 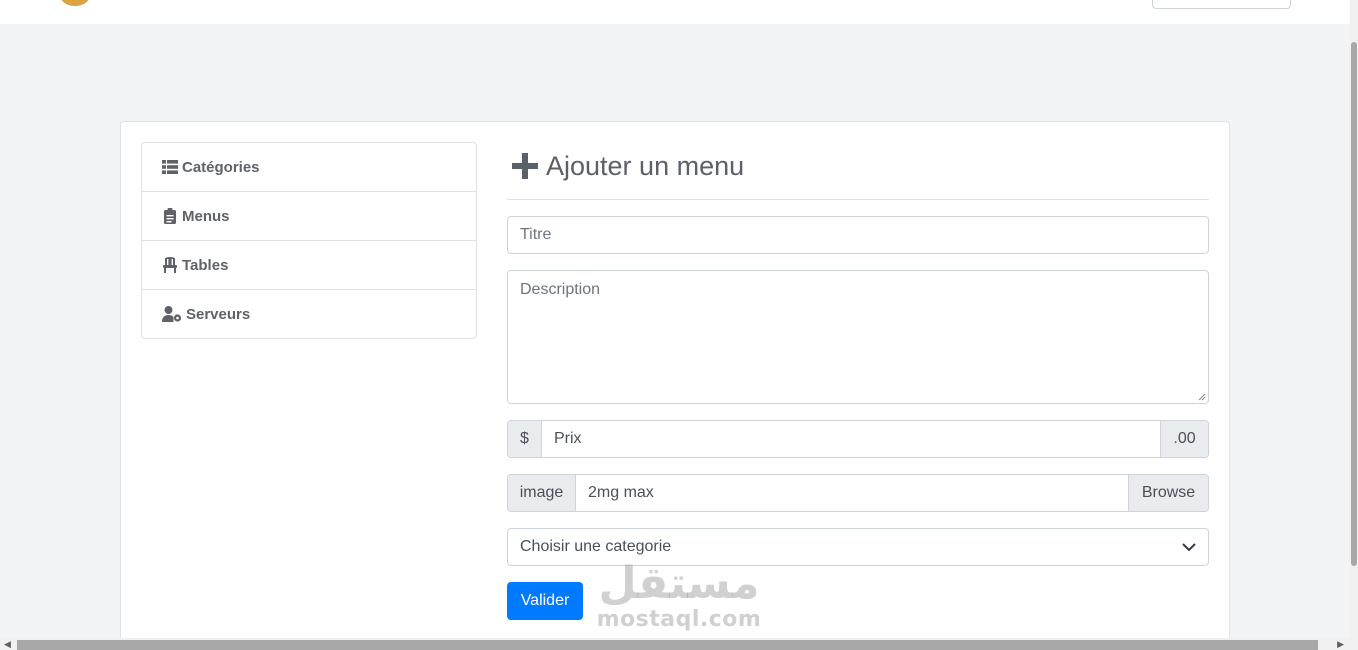 I want to click on vertical-scrollbar, so click(x=1354, y=319).